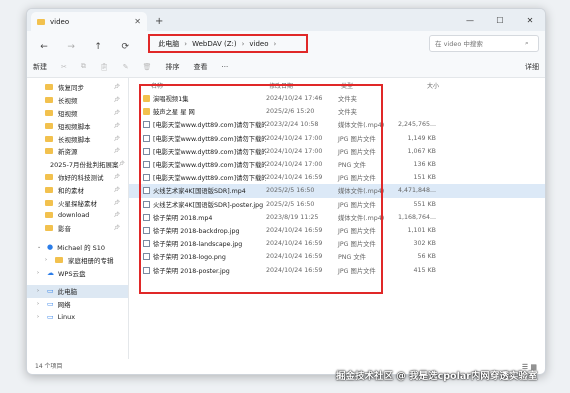 This screenshot has width=570, height=393. I want to click on copy-icon: ⧉, so click(83, 66).